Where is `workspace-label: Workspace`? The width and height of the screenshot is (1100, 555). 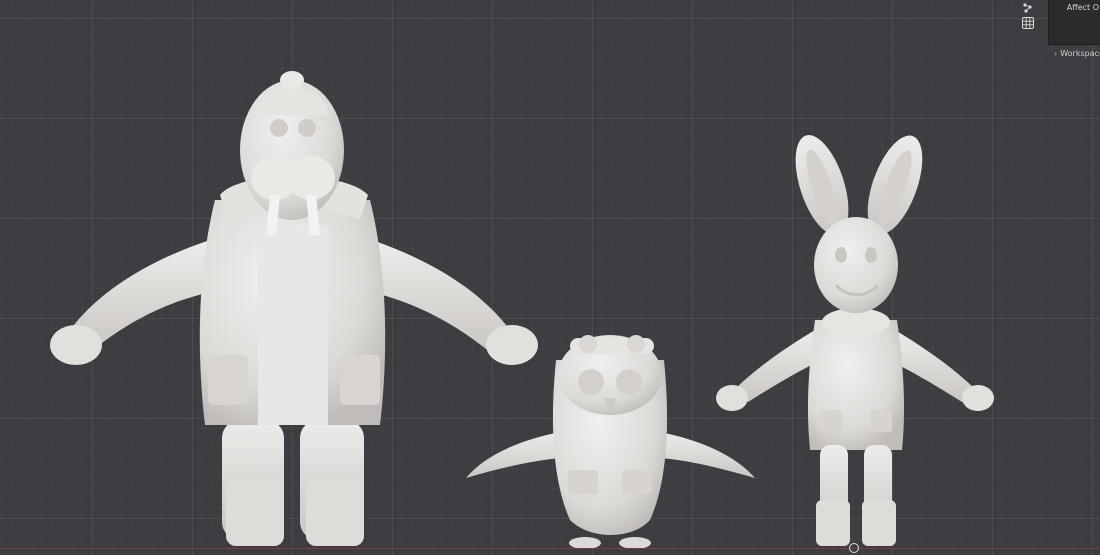
workspace-label: Workspace is located at coordinates (1080, 53).